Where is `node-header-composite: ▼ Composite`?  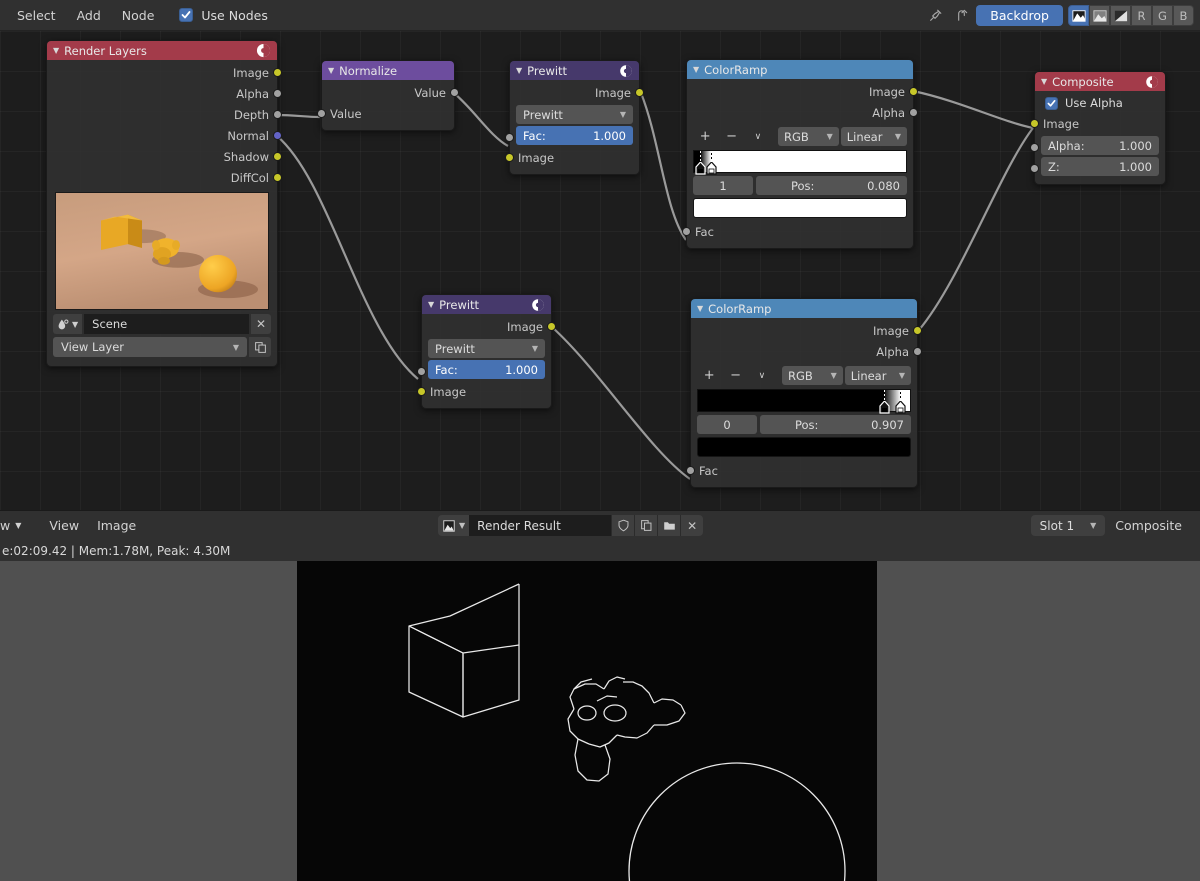
node-header-composite: ▼ Composite is located at coordinates (1100, 81).